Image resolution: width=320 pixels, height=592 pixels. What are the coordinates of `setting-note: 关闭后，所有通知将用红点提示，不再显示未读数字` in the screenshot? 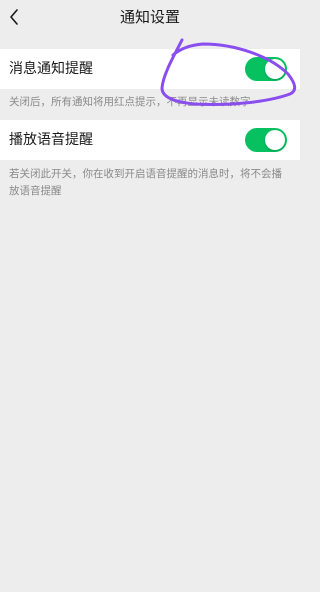 It's located at (130, 102).